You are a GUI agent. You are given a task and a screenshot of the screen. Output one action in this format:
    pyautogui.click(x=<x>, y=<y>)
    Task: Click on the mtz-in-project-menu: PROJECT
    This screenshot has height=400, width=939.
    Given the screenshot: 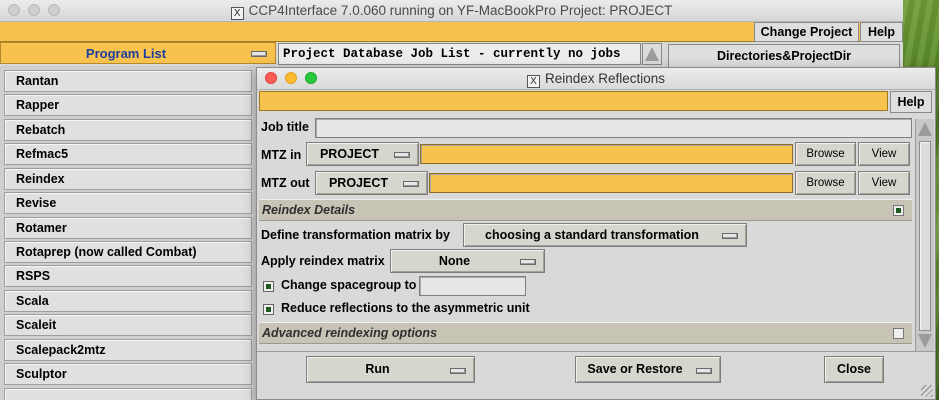 What is the action you would take?
    pyautogui.click(x=362, y=154)
    